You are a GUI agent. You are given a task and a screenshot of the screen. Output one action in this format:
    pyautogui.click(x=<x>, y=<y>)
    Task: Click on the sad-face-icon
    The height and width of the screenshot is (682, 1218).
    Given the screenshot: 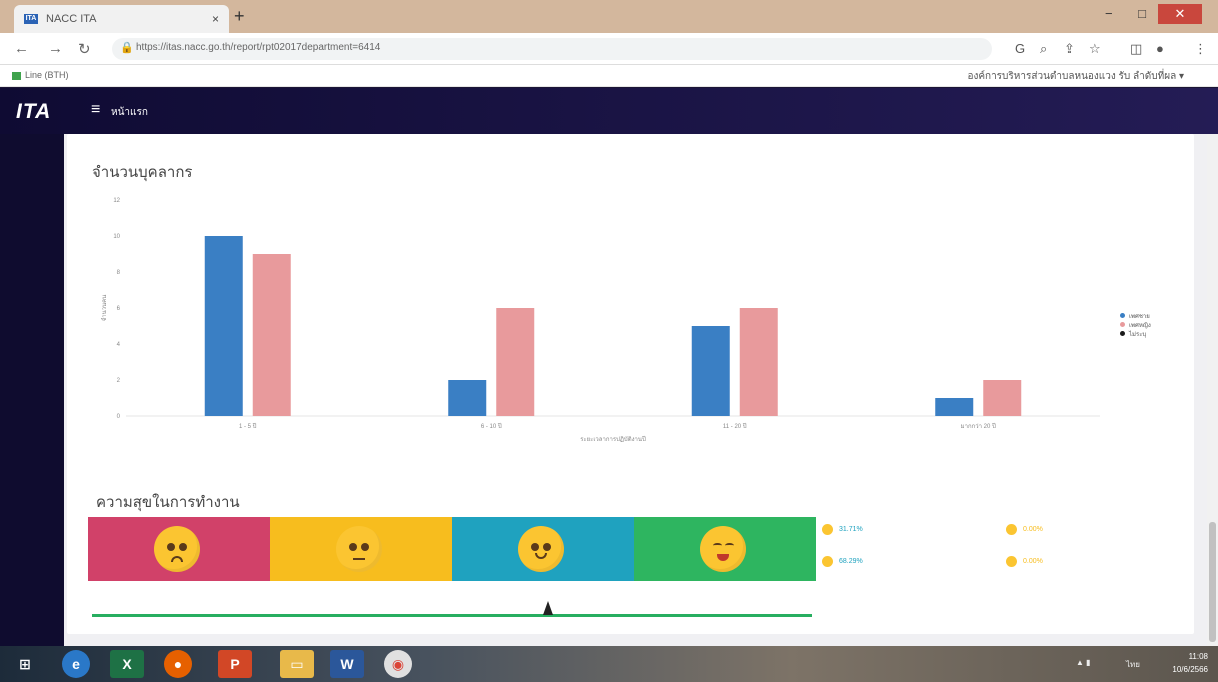 What is the action you would take?
    pyautogui.click(x=177, y=549)
    